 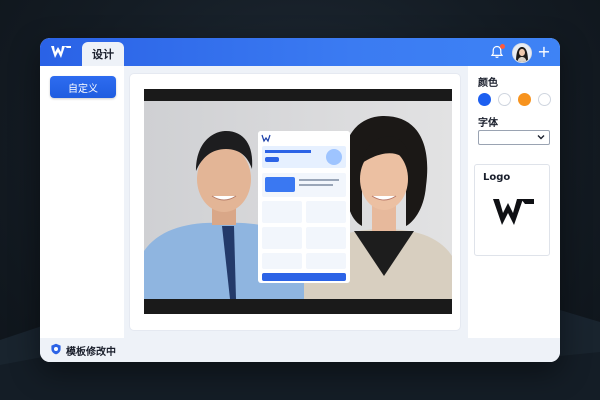 What do you see at coordinates (300, 52) in the screenshot?
I see `title-bar: 设计 +` at bounding box center [300, 52].